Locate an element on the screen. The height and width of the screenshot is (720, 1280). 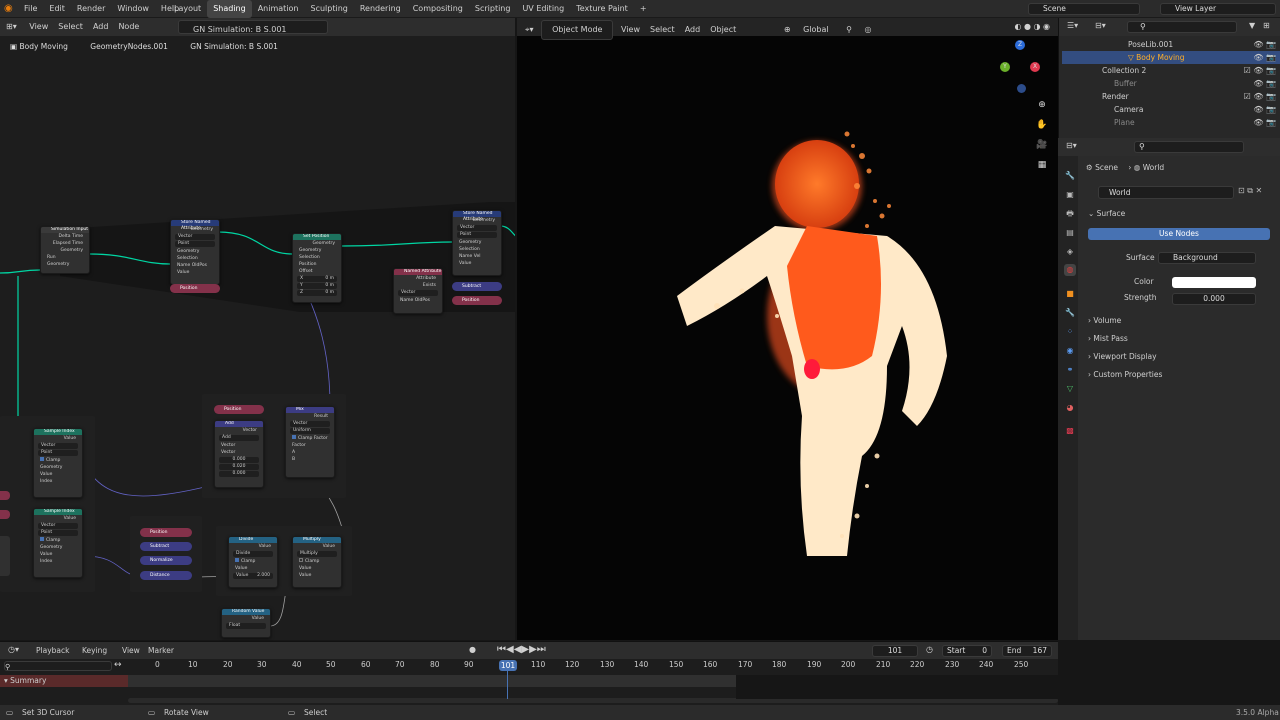
end-frame-field: End 167 is located at coordinates (1027, 651).